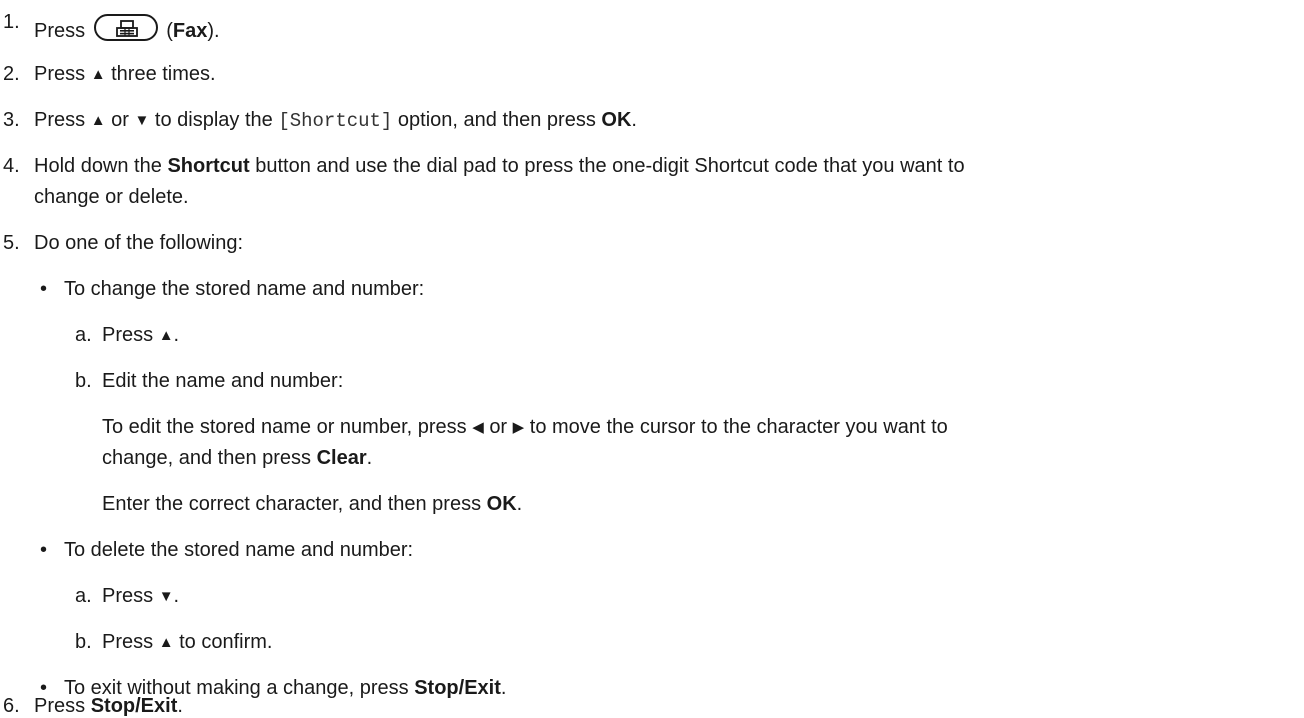 This screenshot has height=718, width=1304. Describe the element at coordinates (180, 706) in the screenshot. I see `step-6-end: .` at that location.